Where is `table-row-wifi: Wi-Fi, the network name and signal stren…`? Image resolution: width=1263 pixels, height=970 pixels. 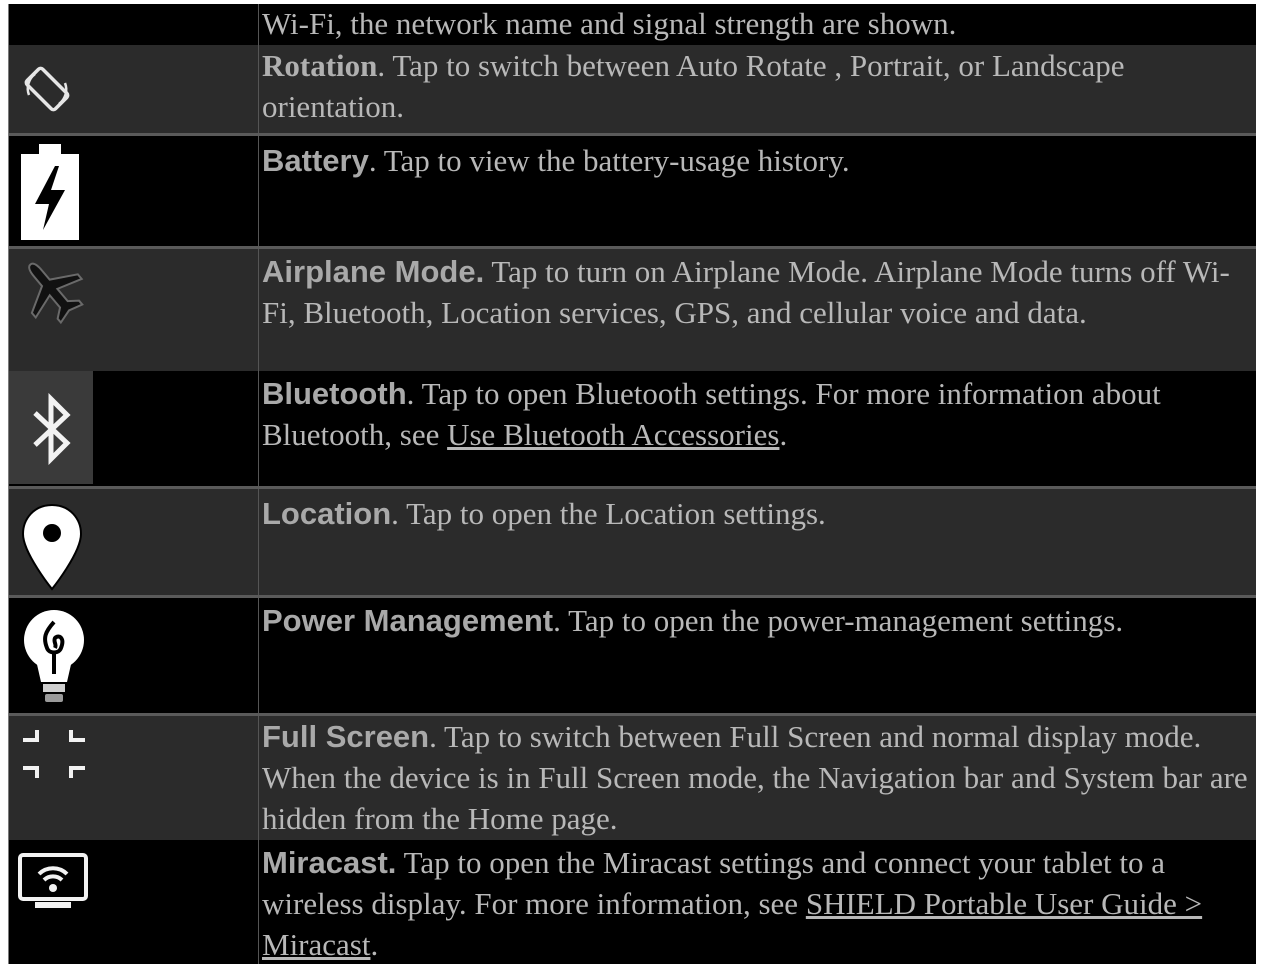
table-row-wifi: Wi-Fi, the network name and signal stren… is located at coordinates (632, 24).